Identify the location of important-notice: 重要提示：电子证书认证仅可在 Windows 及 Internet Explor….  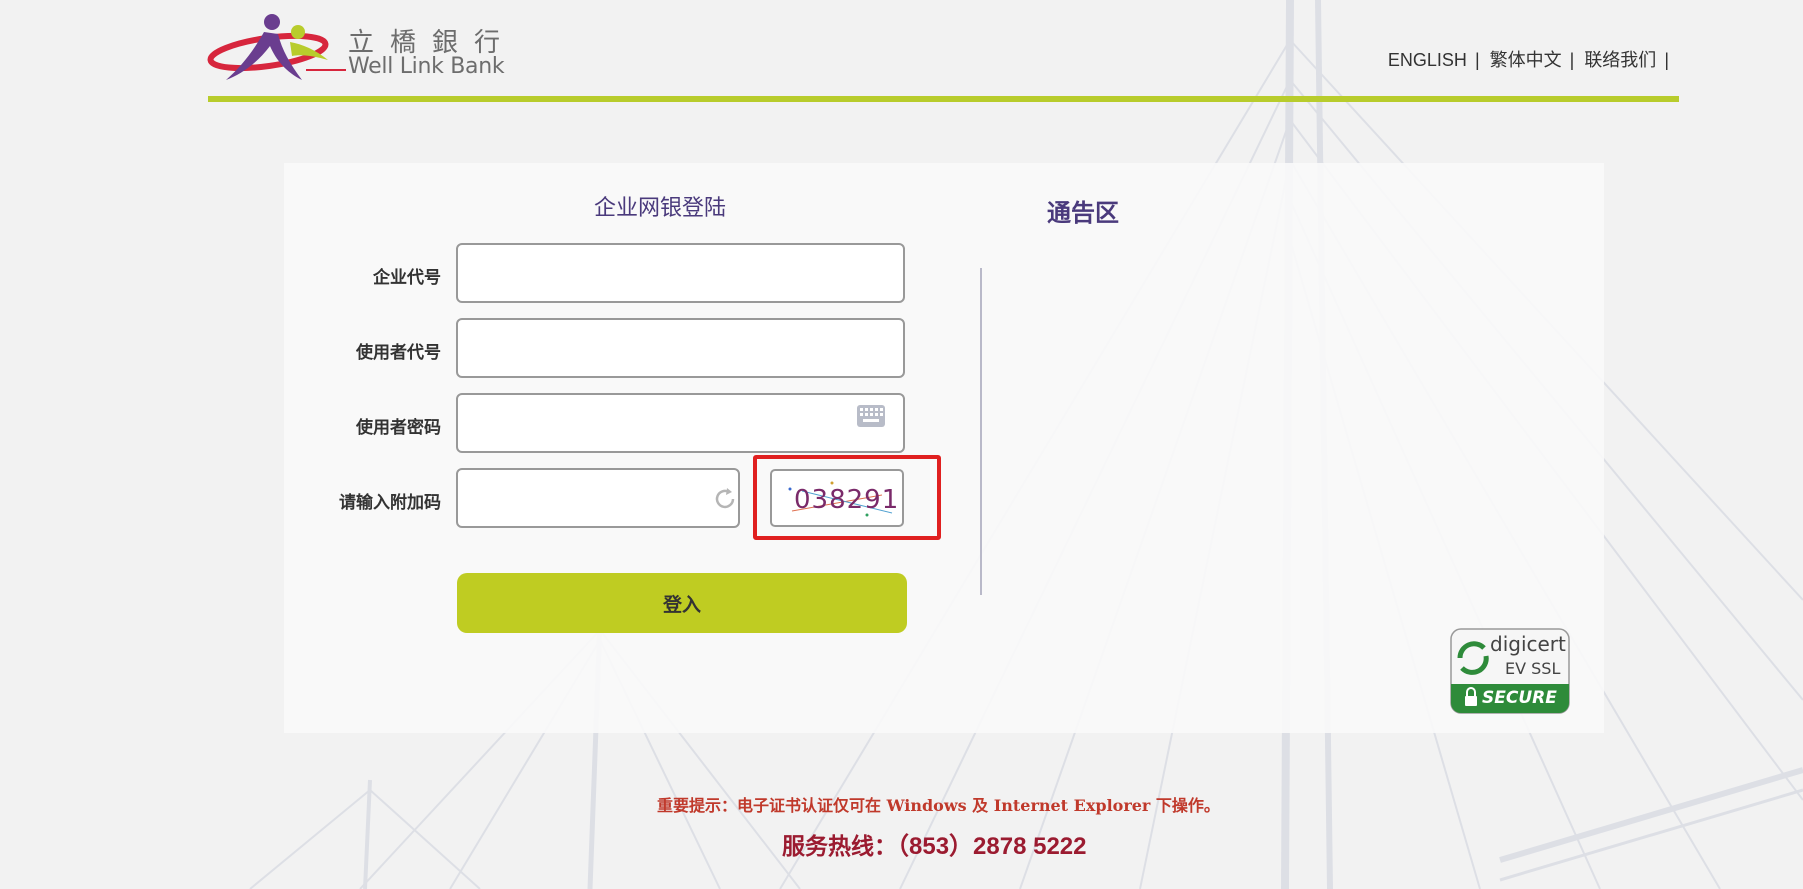
(938, 805).